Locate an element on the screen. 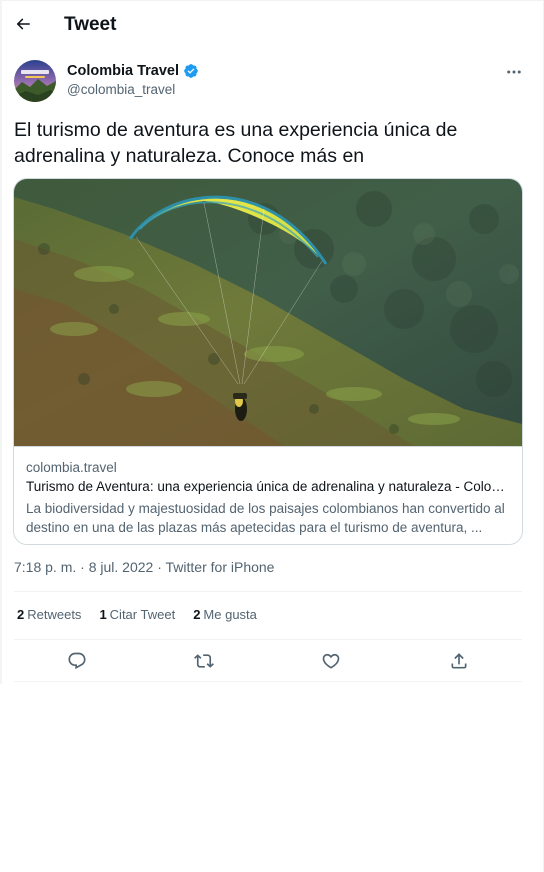 The width and height of the screenshot is (544, 872). reply-button is located at coordinates (77, 661).